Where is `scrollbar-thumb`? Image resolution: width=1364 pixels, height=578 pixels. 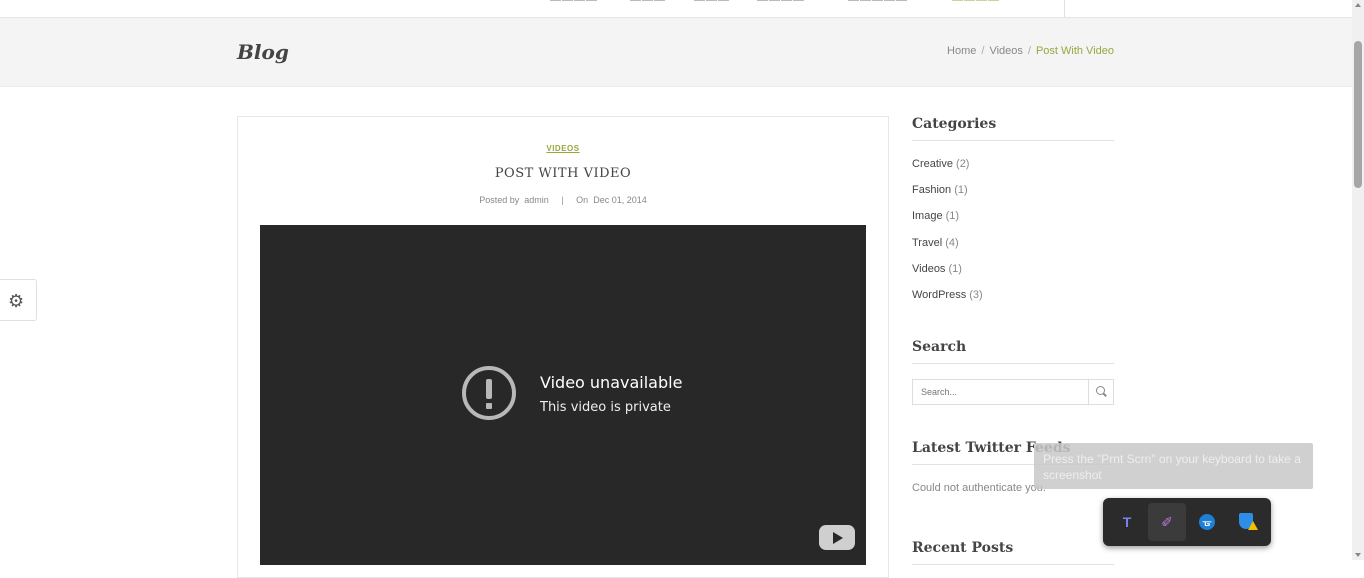
scrollbar-thumb is located at coordinates (1358, 114).